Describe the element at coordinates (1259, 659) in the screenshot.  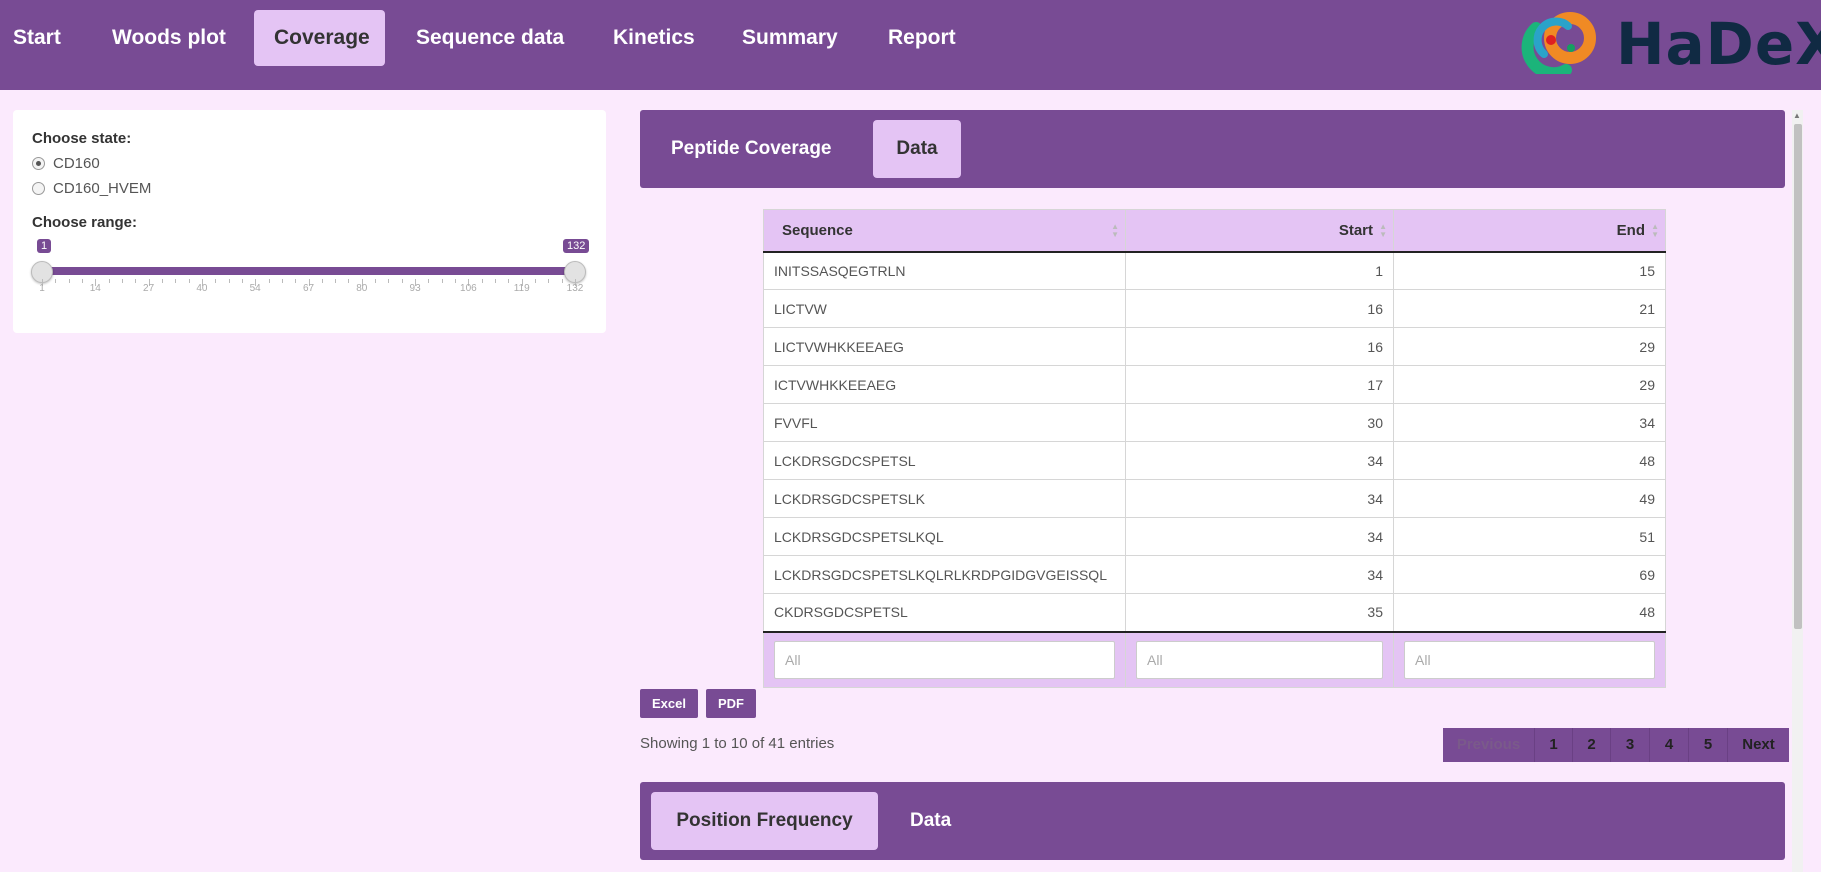
I see `filter-input-start` at that location.